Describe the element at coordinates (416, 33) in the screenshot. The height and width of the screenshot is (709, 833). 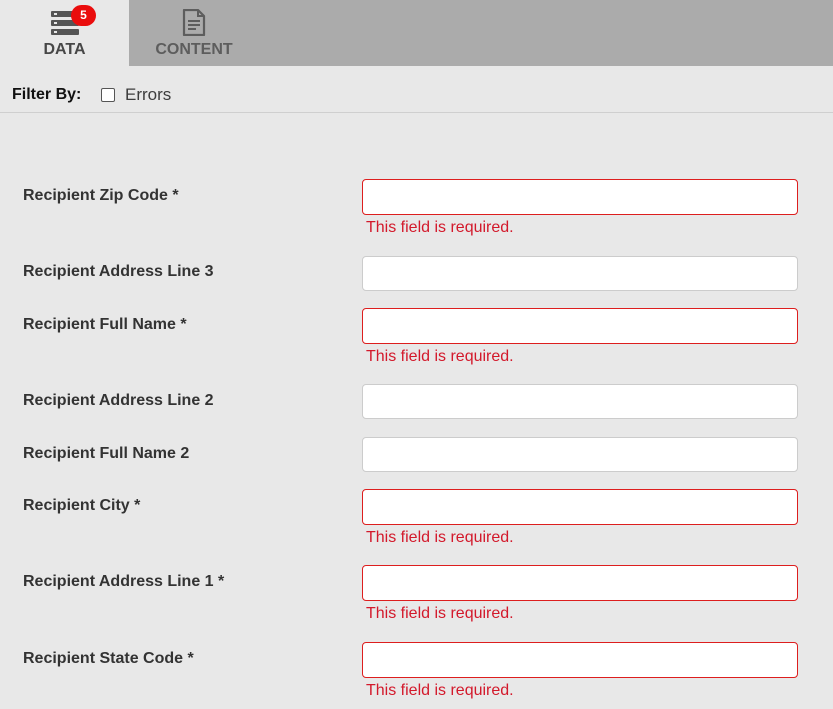
I see `tab-bar: 5 DATA CONTENT` at that location.